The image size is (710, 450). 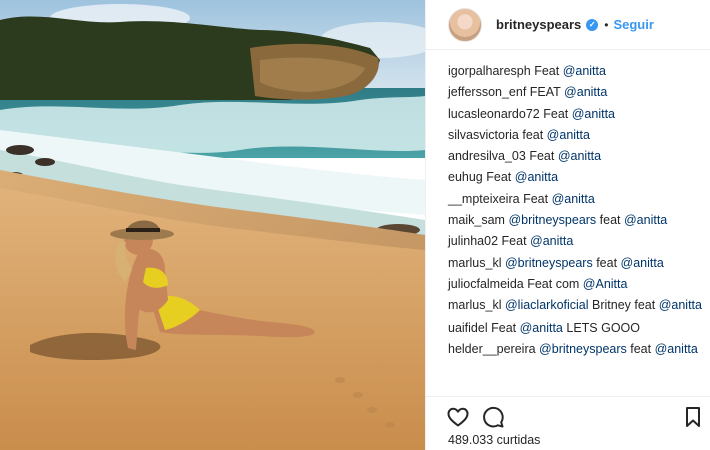 What do you see at coordinates (486, 284) in the screenshot?
I see `comment-username-link: juliocfalmeida` at bounding box center [486, 284].